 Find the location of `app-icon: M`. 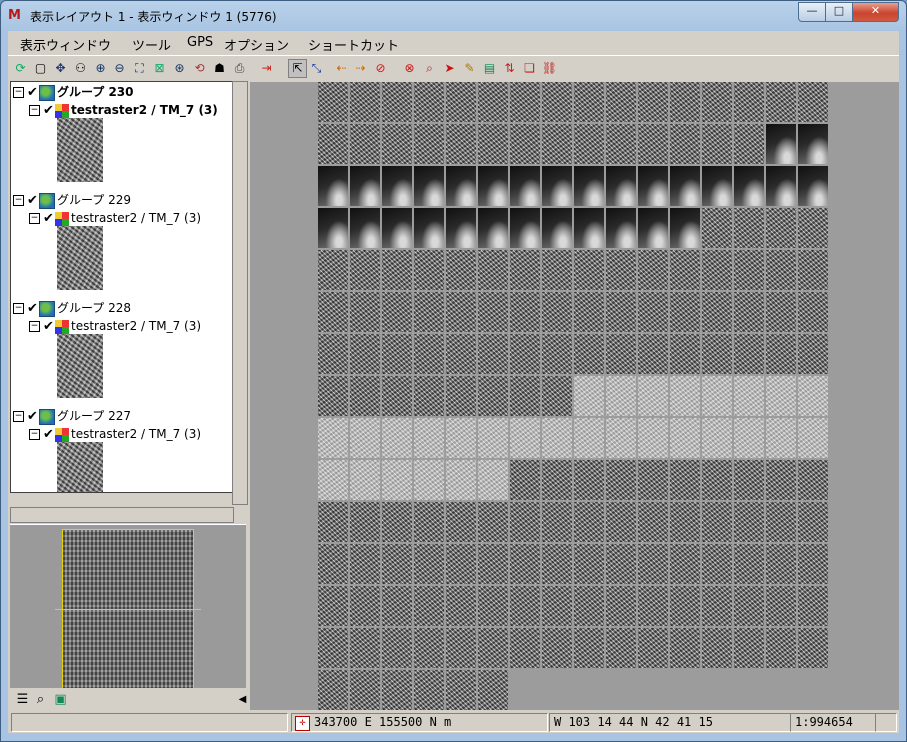

app-icon: M is located at coordinates (16, 16).